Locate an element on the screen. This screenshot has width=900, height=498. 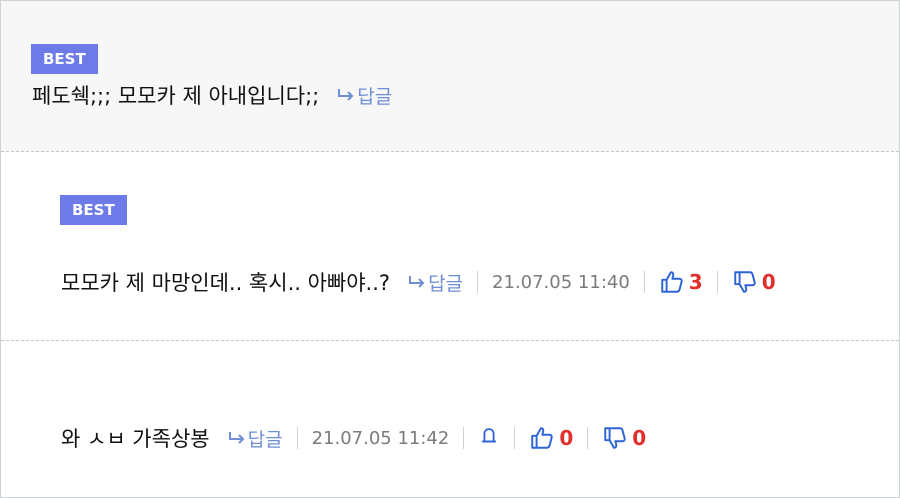
bell-icon is located at coordinates (489, 435).